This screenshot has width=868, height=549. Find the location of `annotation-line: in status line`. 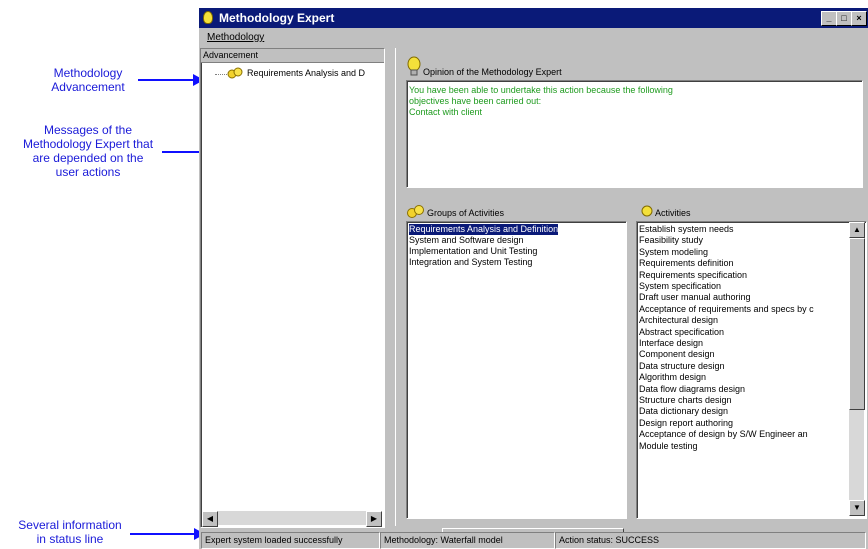

annotation-line: in status line is located at coordinates (70, 539).